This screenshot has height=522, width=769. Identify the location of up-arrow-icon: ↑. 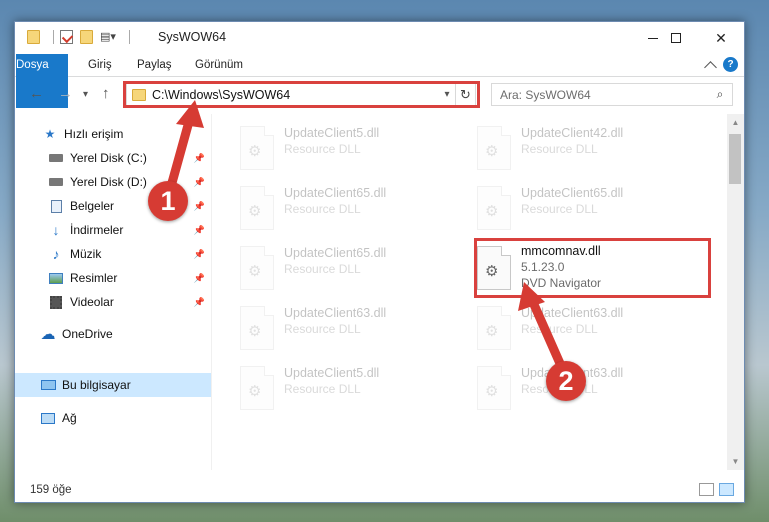
(106, 93).